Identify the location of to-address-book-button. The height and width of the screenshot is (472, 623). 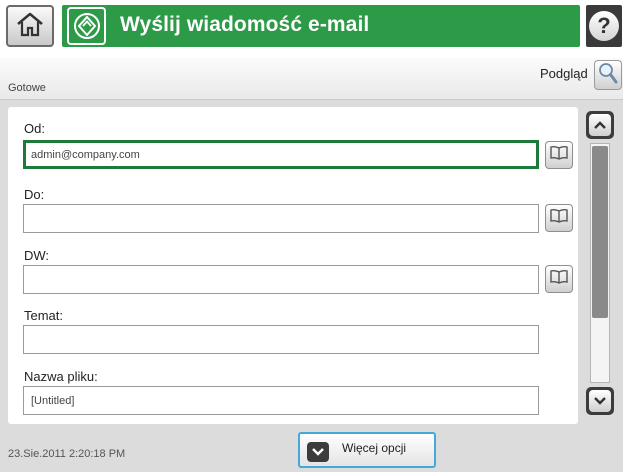
(559, 218).